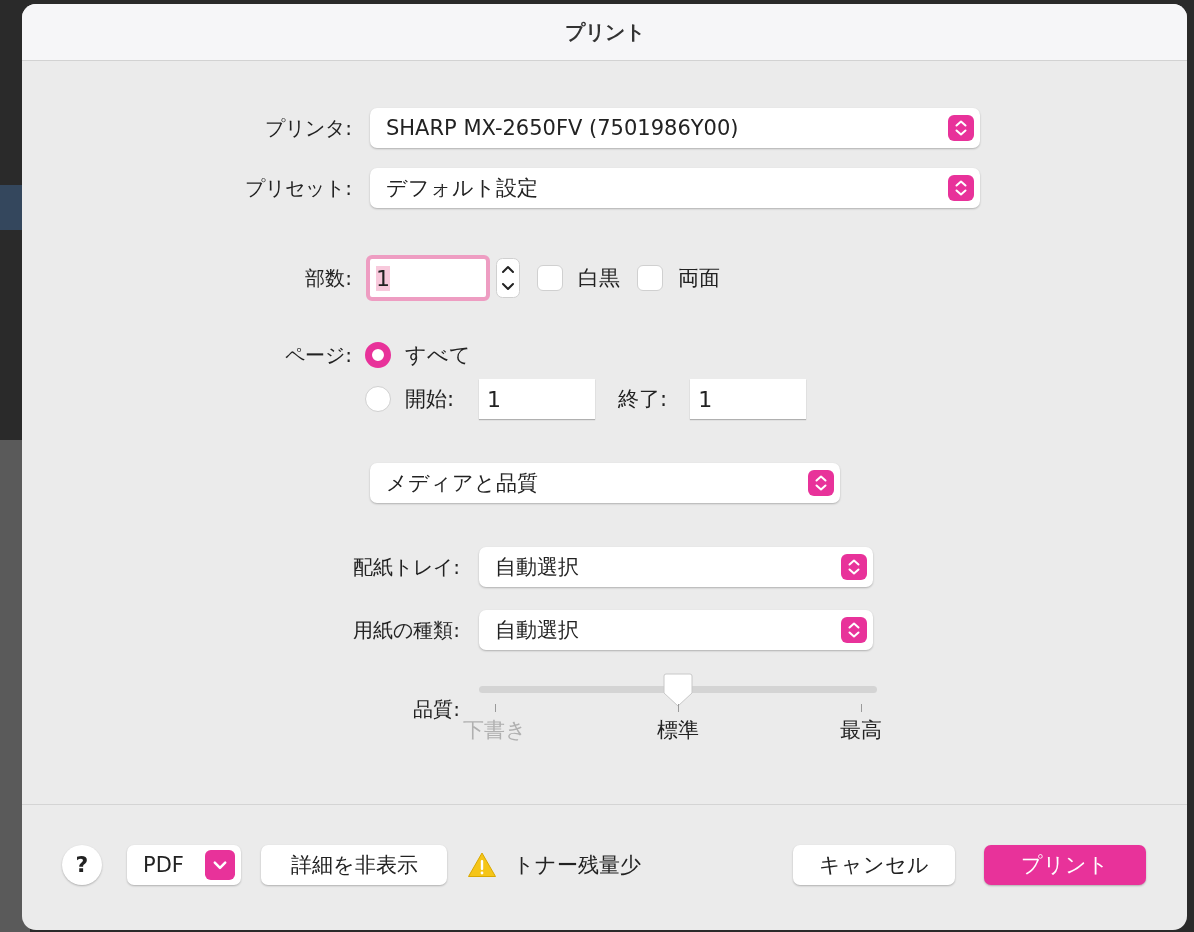 This screenshot has height=932, width=1194. I want to click on field-label: 品質:, so click(436, 709).